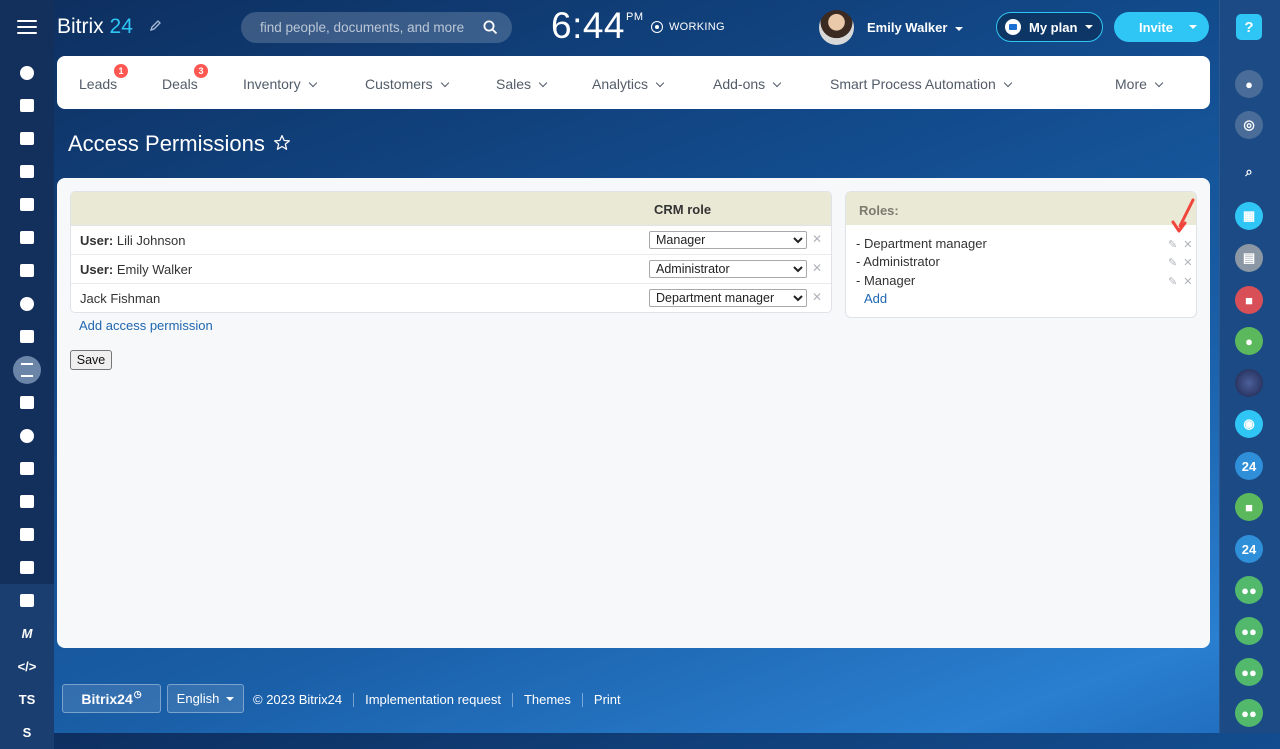 The image size is (1280, 749). Describe the element at coordinates (490, 27) in the screenshot. I see `search-icon` at that location.